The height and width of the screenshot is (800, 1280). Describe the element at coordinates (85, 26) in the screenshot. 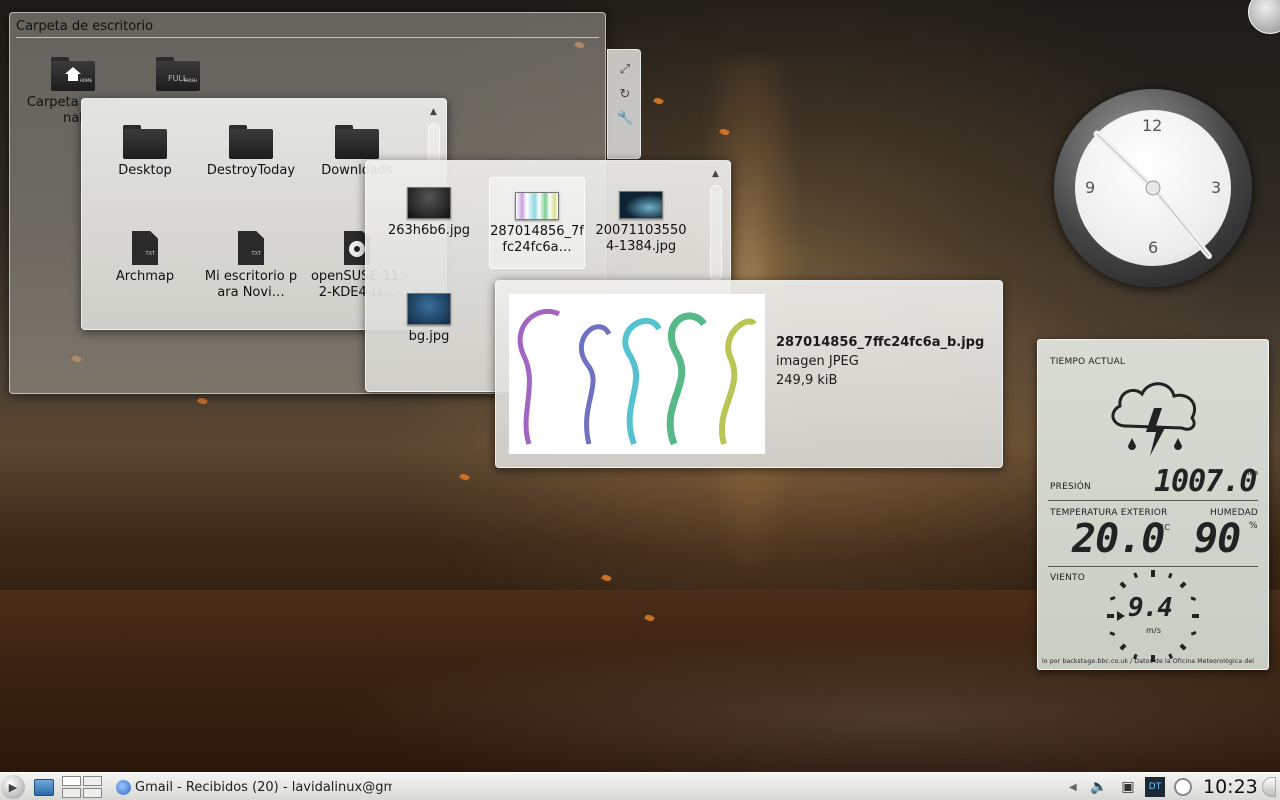

I see `folder-view-title: Carpeta de escritorio` at that location.